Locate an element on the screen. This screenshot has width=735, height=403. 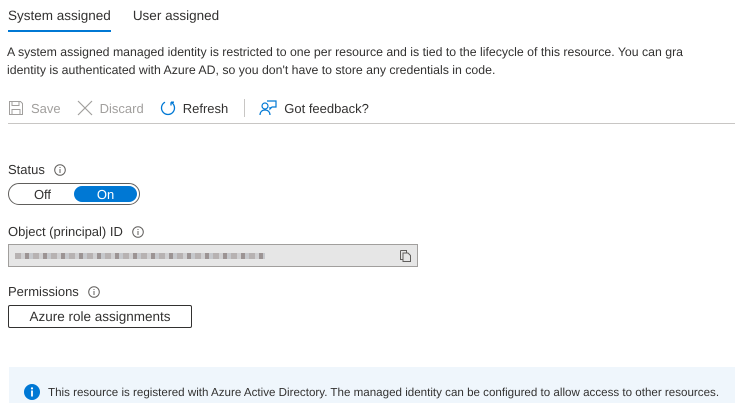
tab: User assigned is located at coordinates (176, 19).